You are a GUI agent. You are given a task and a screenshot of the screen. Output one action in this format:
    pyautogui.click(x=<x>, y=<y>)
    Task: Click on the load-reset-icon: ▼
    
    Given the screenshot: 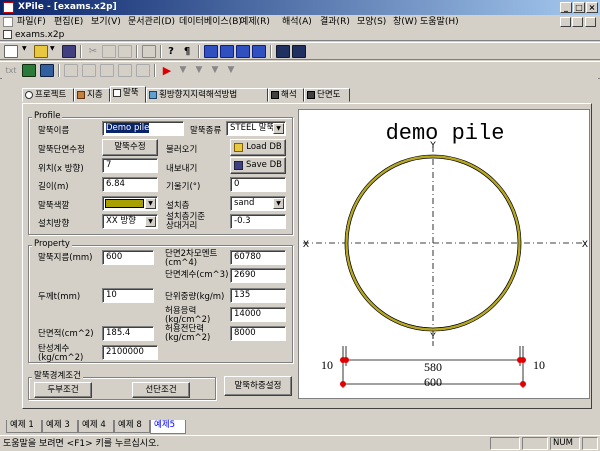 What is the action you would take?
    pyautogui.click(x=231, y=70)
    